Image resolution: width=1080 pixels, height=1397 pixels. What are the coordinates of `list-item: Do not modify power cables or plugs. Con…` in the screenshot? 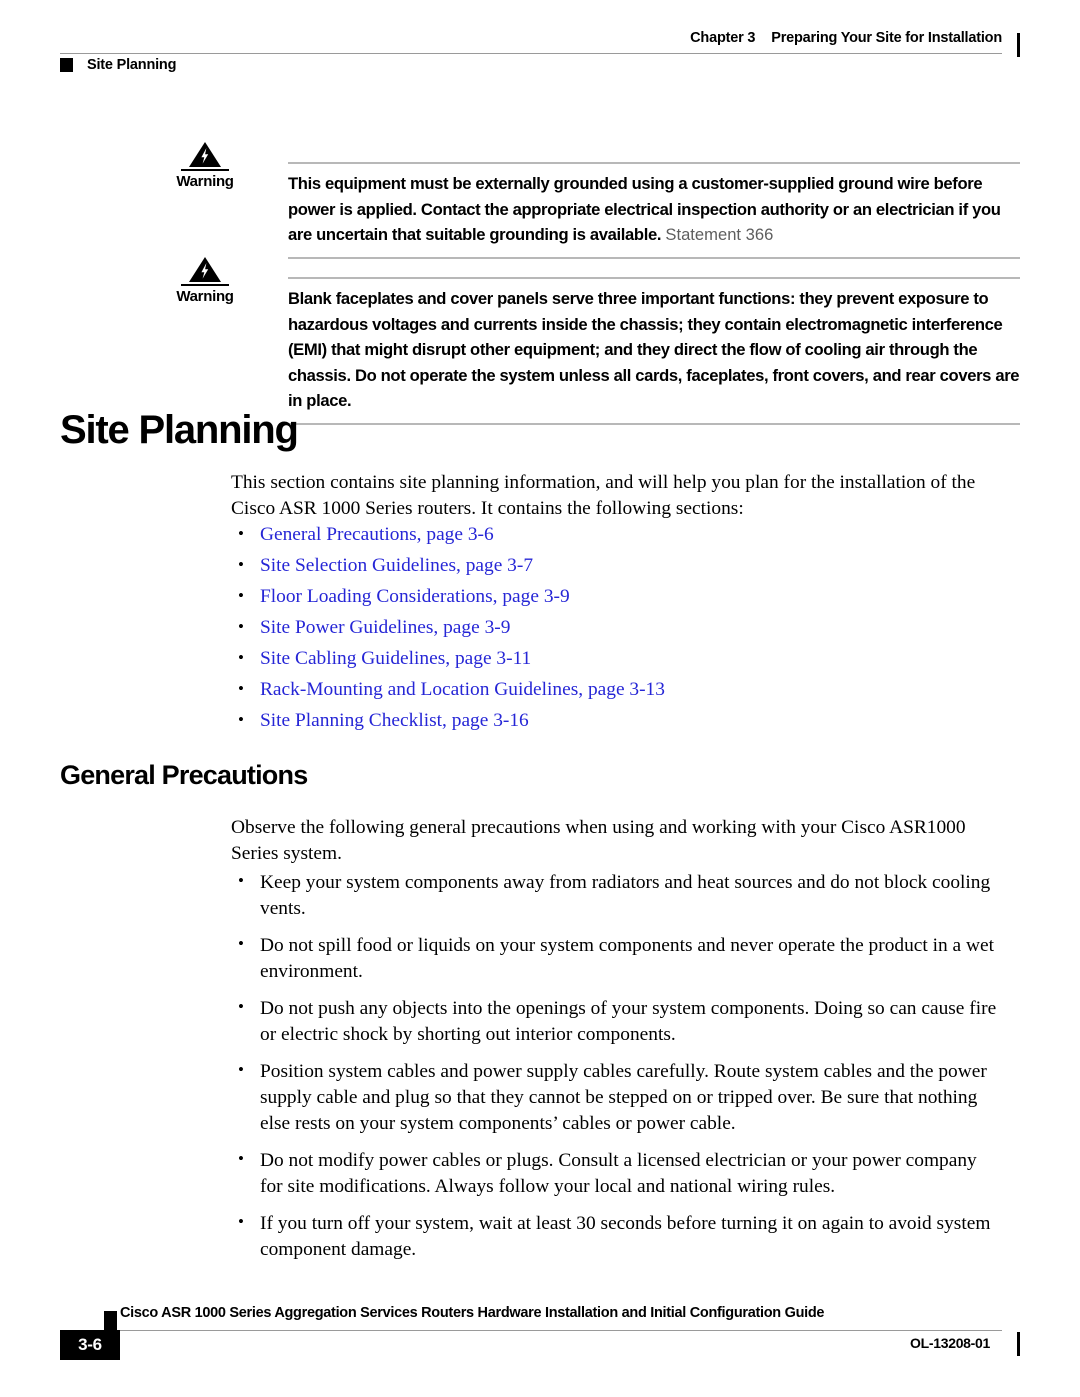 It's located at (616, 1173).